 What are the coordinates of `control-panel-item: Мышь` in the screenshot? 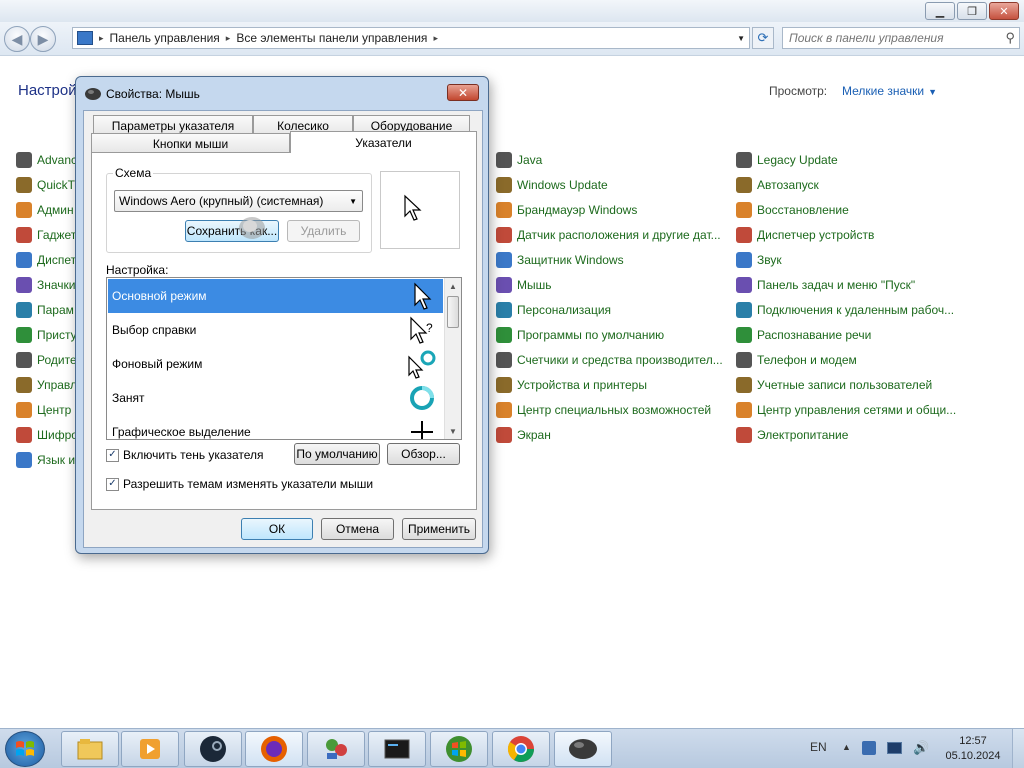 It's located at (611, 284).